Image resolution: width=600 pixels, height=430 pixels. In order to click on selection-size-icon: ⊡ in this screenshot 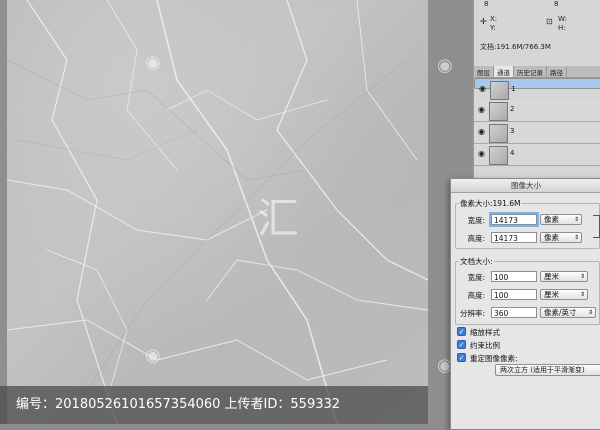, I will do `click(549, 21)`.